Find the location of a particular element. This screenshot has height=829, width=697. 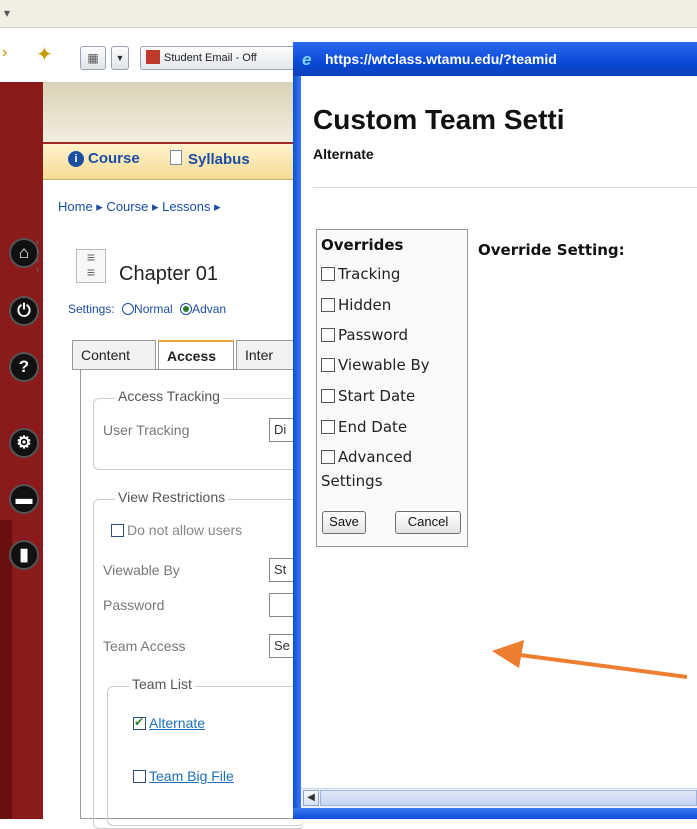

arrow-shaft is located at coordinates (603, 666).